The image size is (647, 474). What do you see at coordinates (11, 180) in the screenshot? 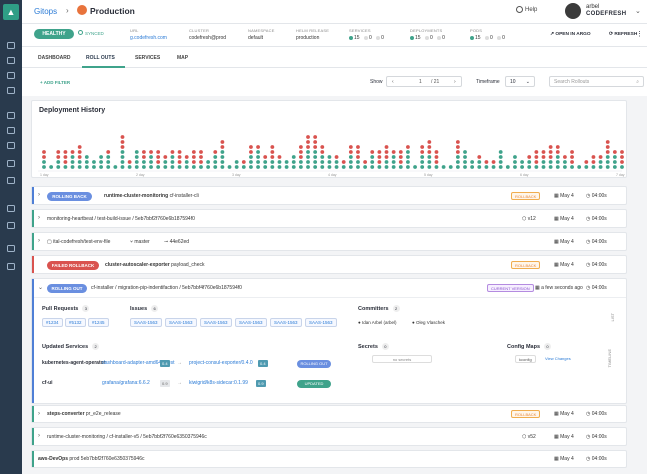
I see `cloud-icon` at bounding box center [11, 180].